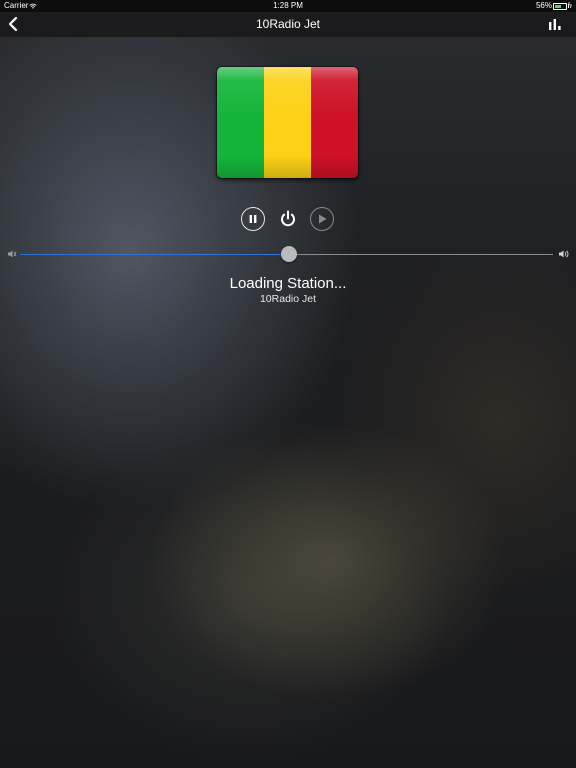  Describe the element at coordinates (558, 6) in the screenshot. I see `battery-level-fill` at that location.